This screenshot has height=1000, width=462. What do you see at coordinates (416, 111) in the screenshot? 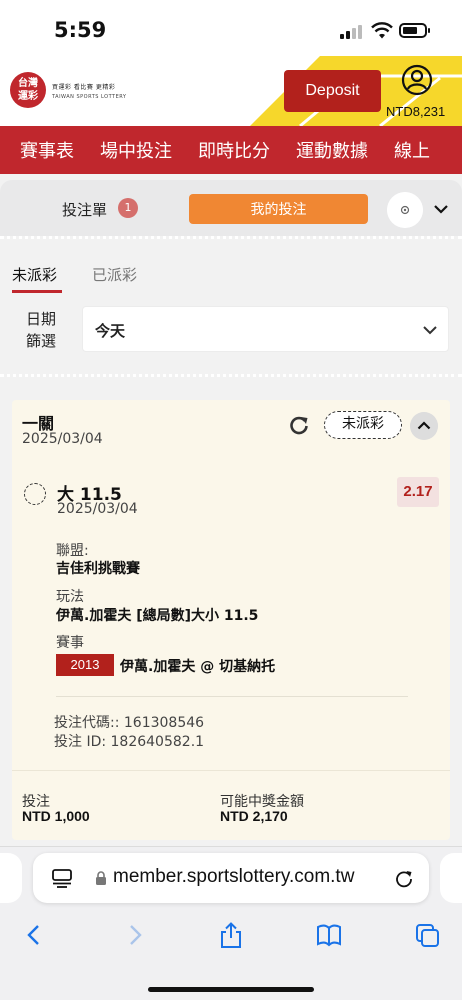
I see `account-balance: NTD8,231` at bounding box center [416, 111].